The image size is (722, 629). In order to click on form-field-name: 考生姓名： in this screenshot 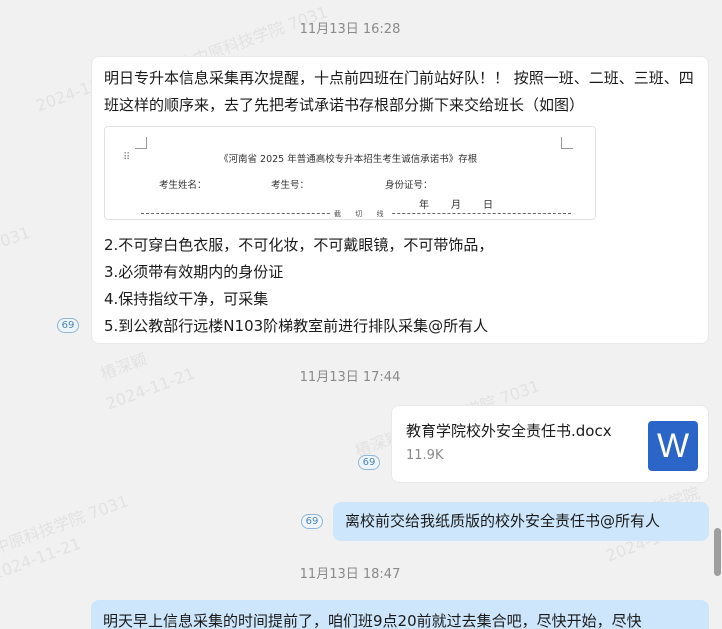, I will do `click(183, 185)`.